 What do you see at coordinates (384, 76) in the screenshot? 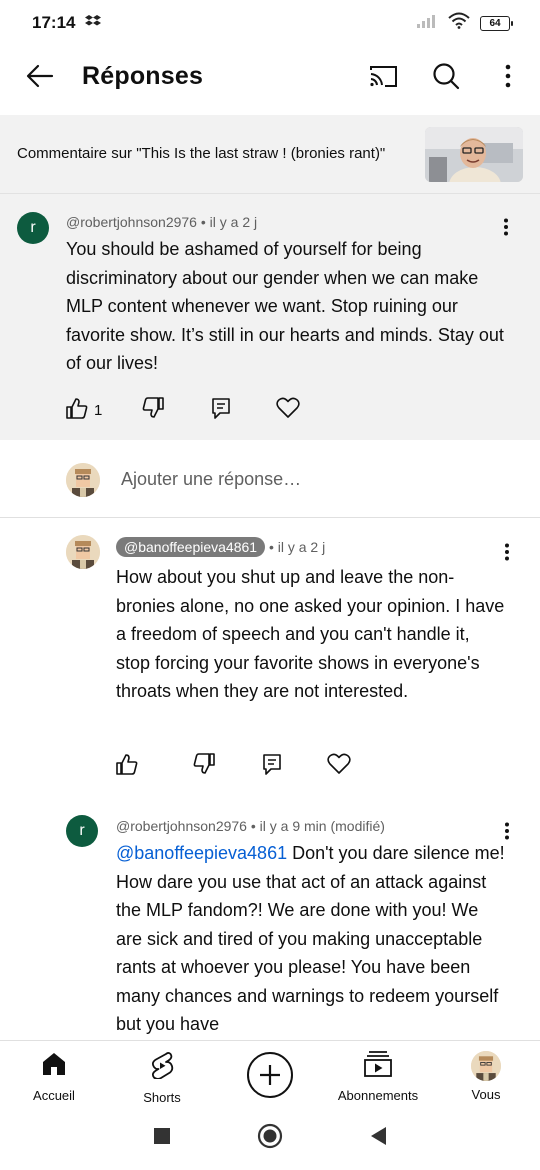
I see `cast-icon` at bounding box center [384, 76].